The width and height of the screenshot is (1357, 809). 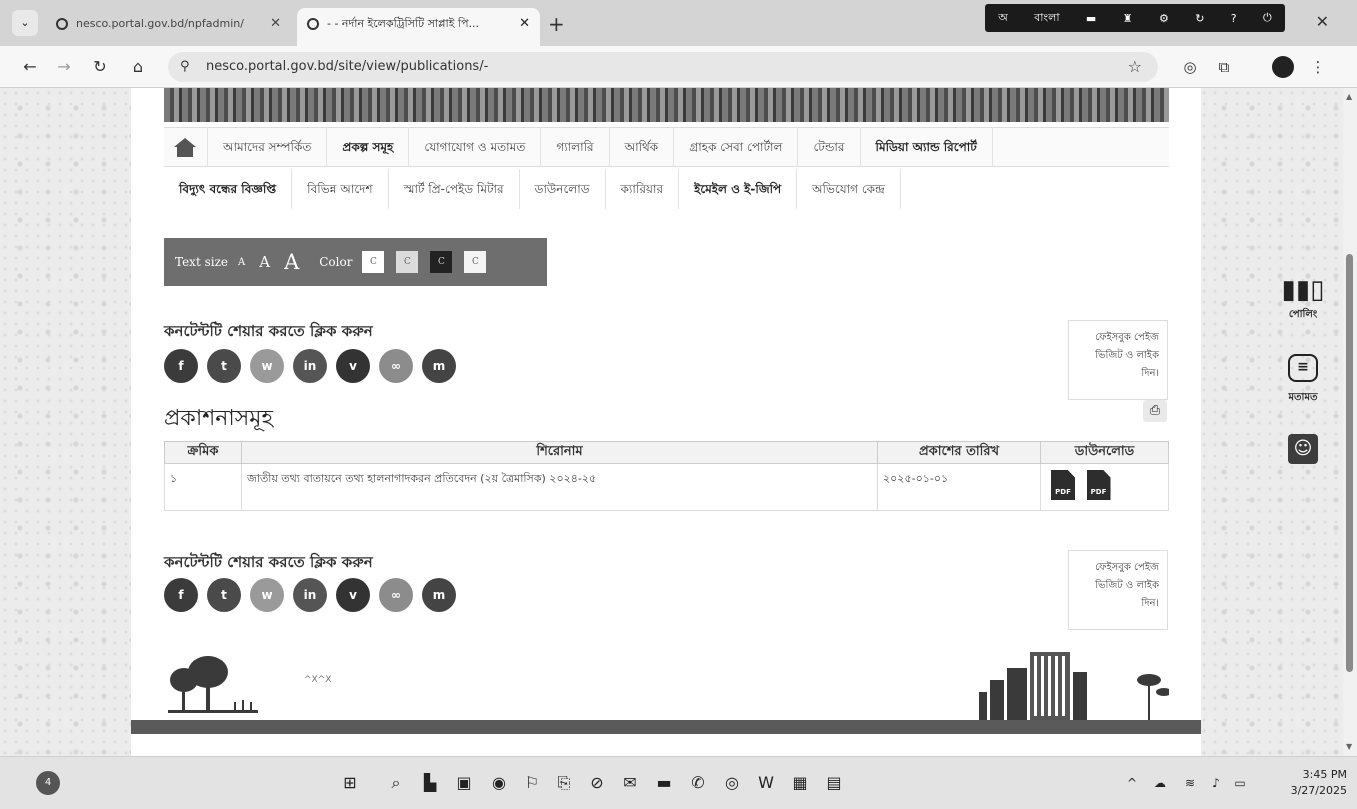 I want to click on polling-widget: ▮▮▯ পোলিং, so click(x=1303, y=298).